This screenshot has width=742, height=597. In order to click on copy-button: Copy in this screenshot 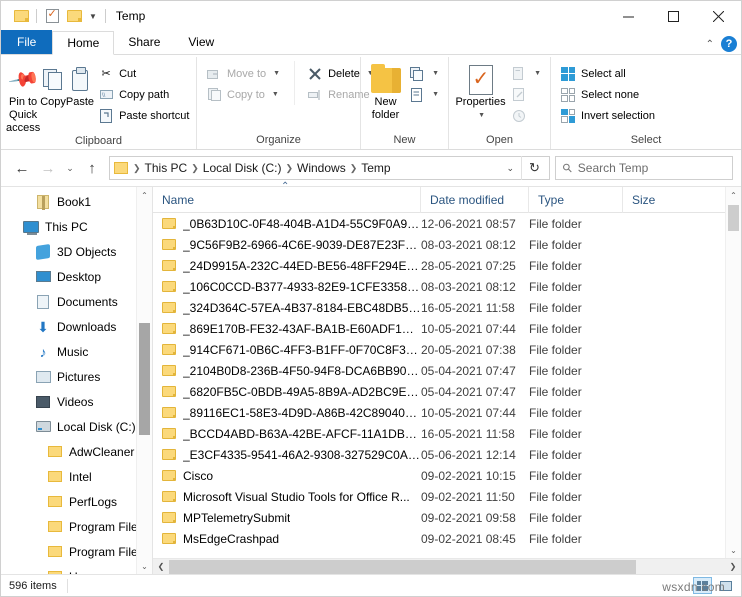, I will do `click(53, 85)`.